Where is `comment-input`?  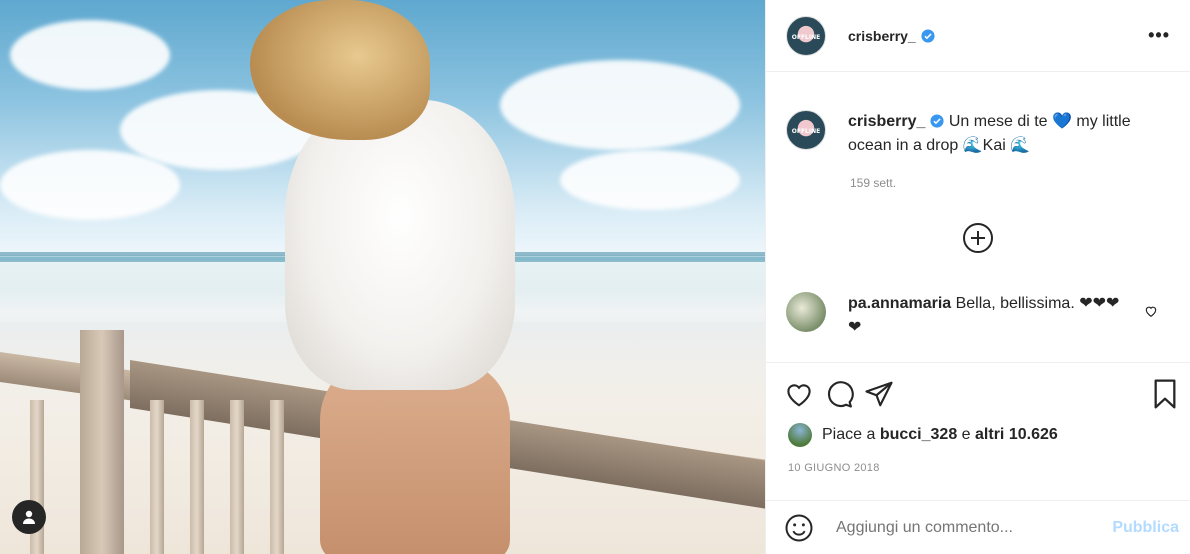
comment-input is located at coordinates (956, 528).